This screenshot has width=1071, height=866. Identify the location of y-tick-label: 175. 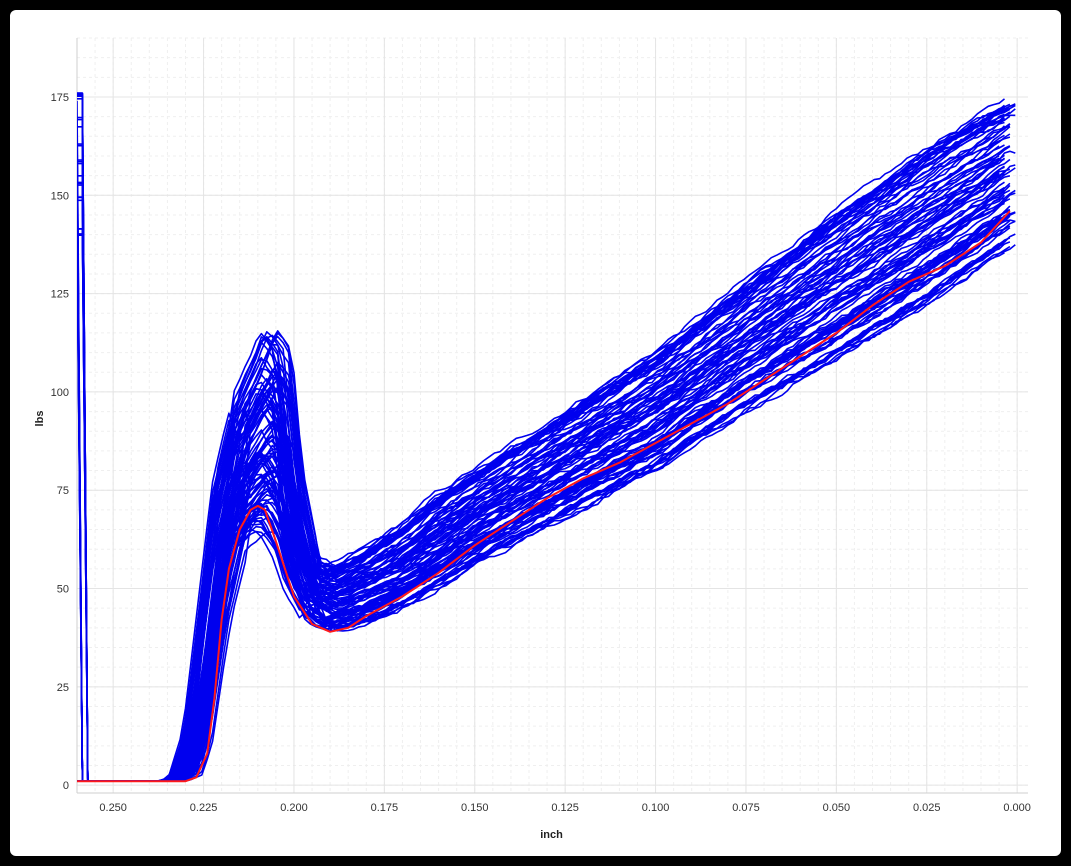
(60, 98).